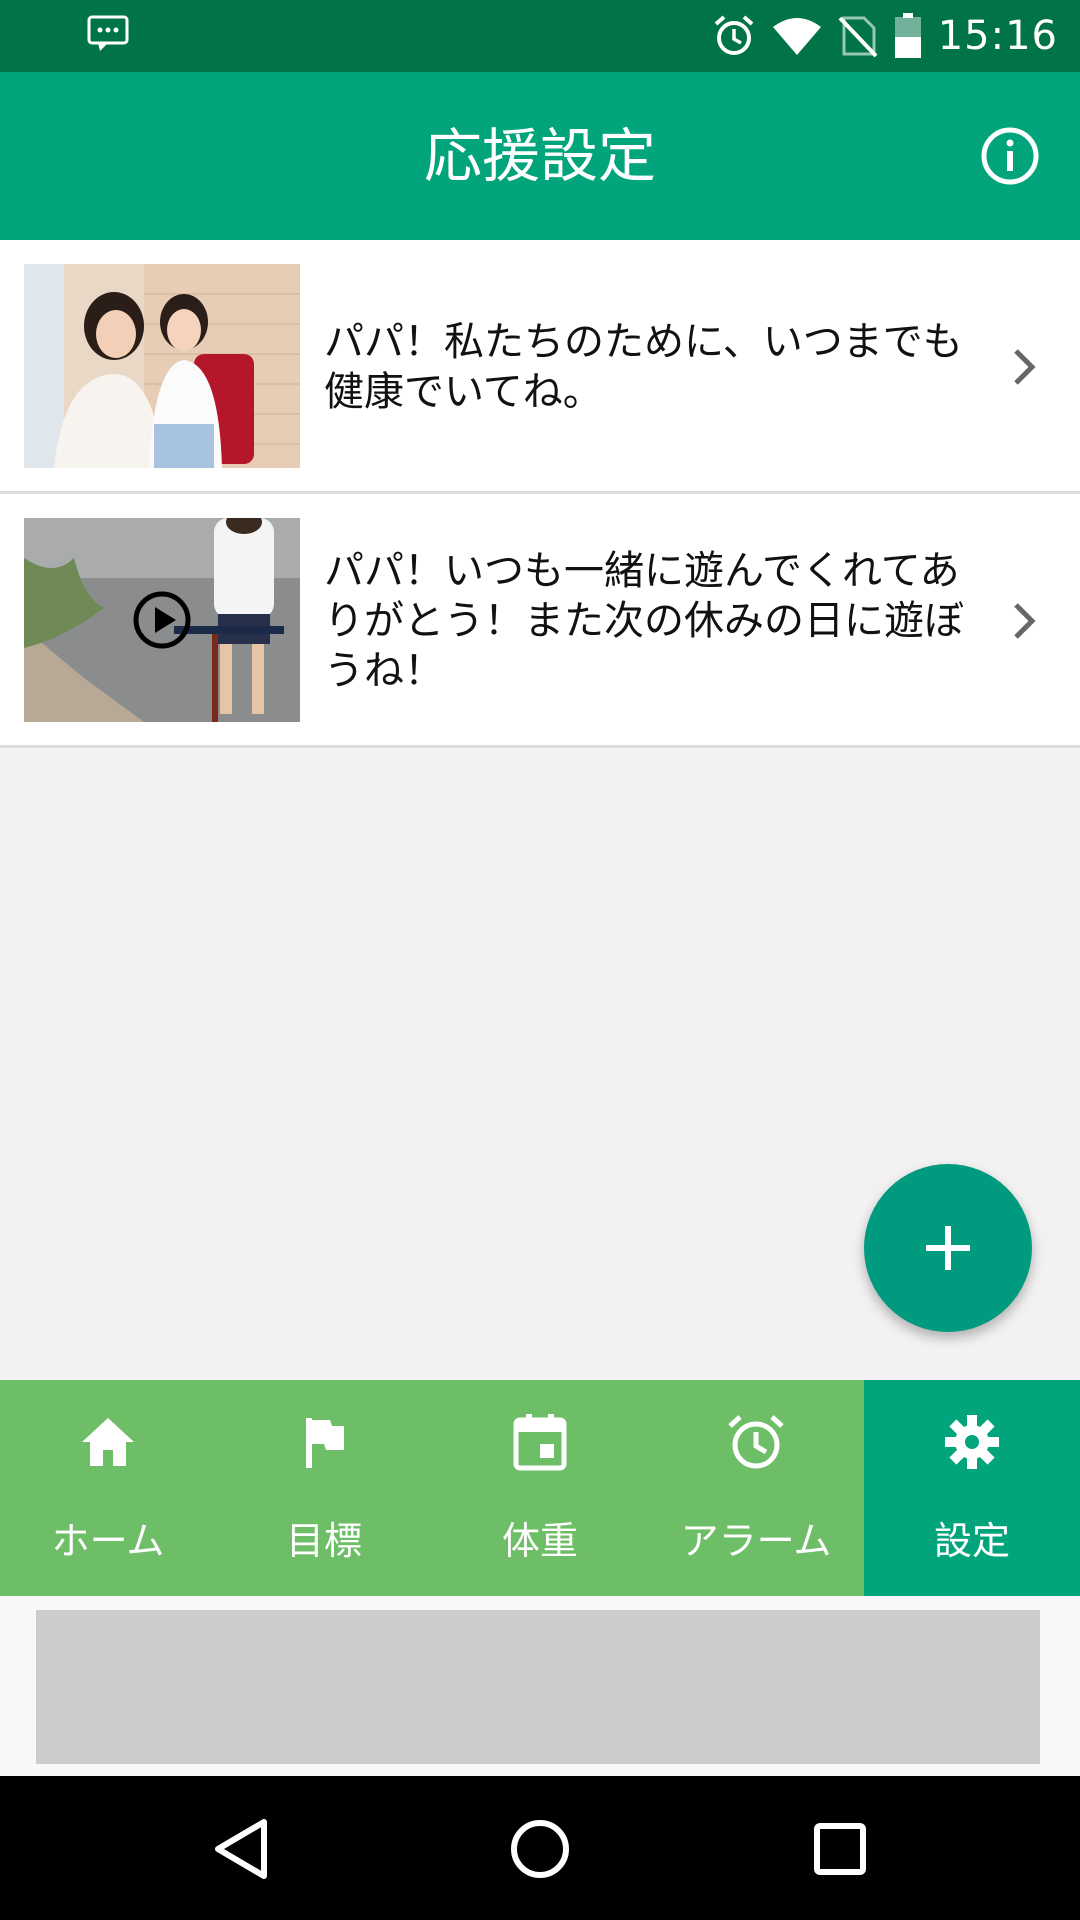 The height and width of the screenshot is (1920, 1080). I want to click on add-button, so click(948, 1248).